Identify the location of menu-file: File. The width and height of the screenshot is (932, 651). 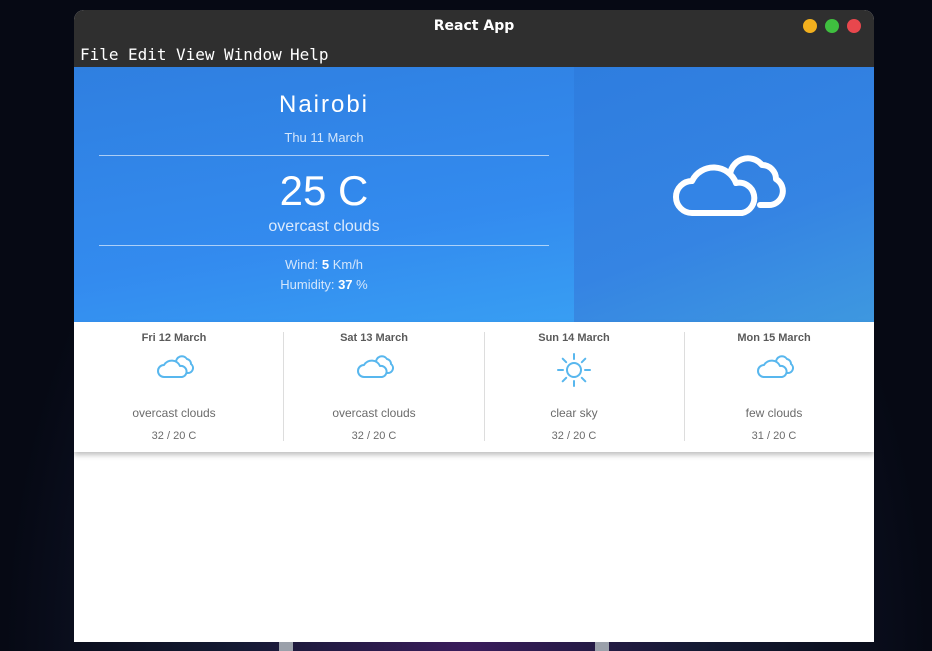
(99, 54).